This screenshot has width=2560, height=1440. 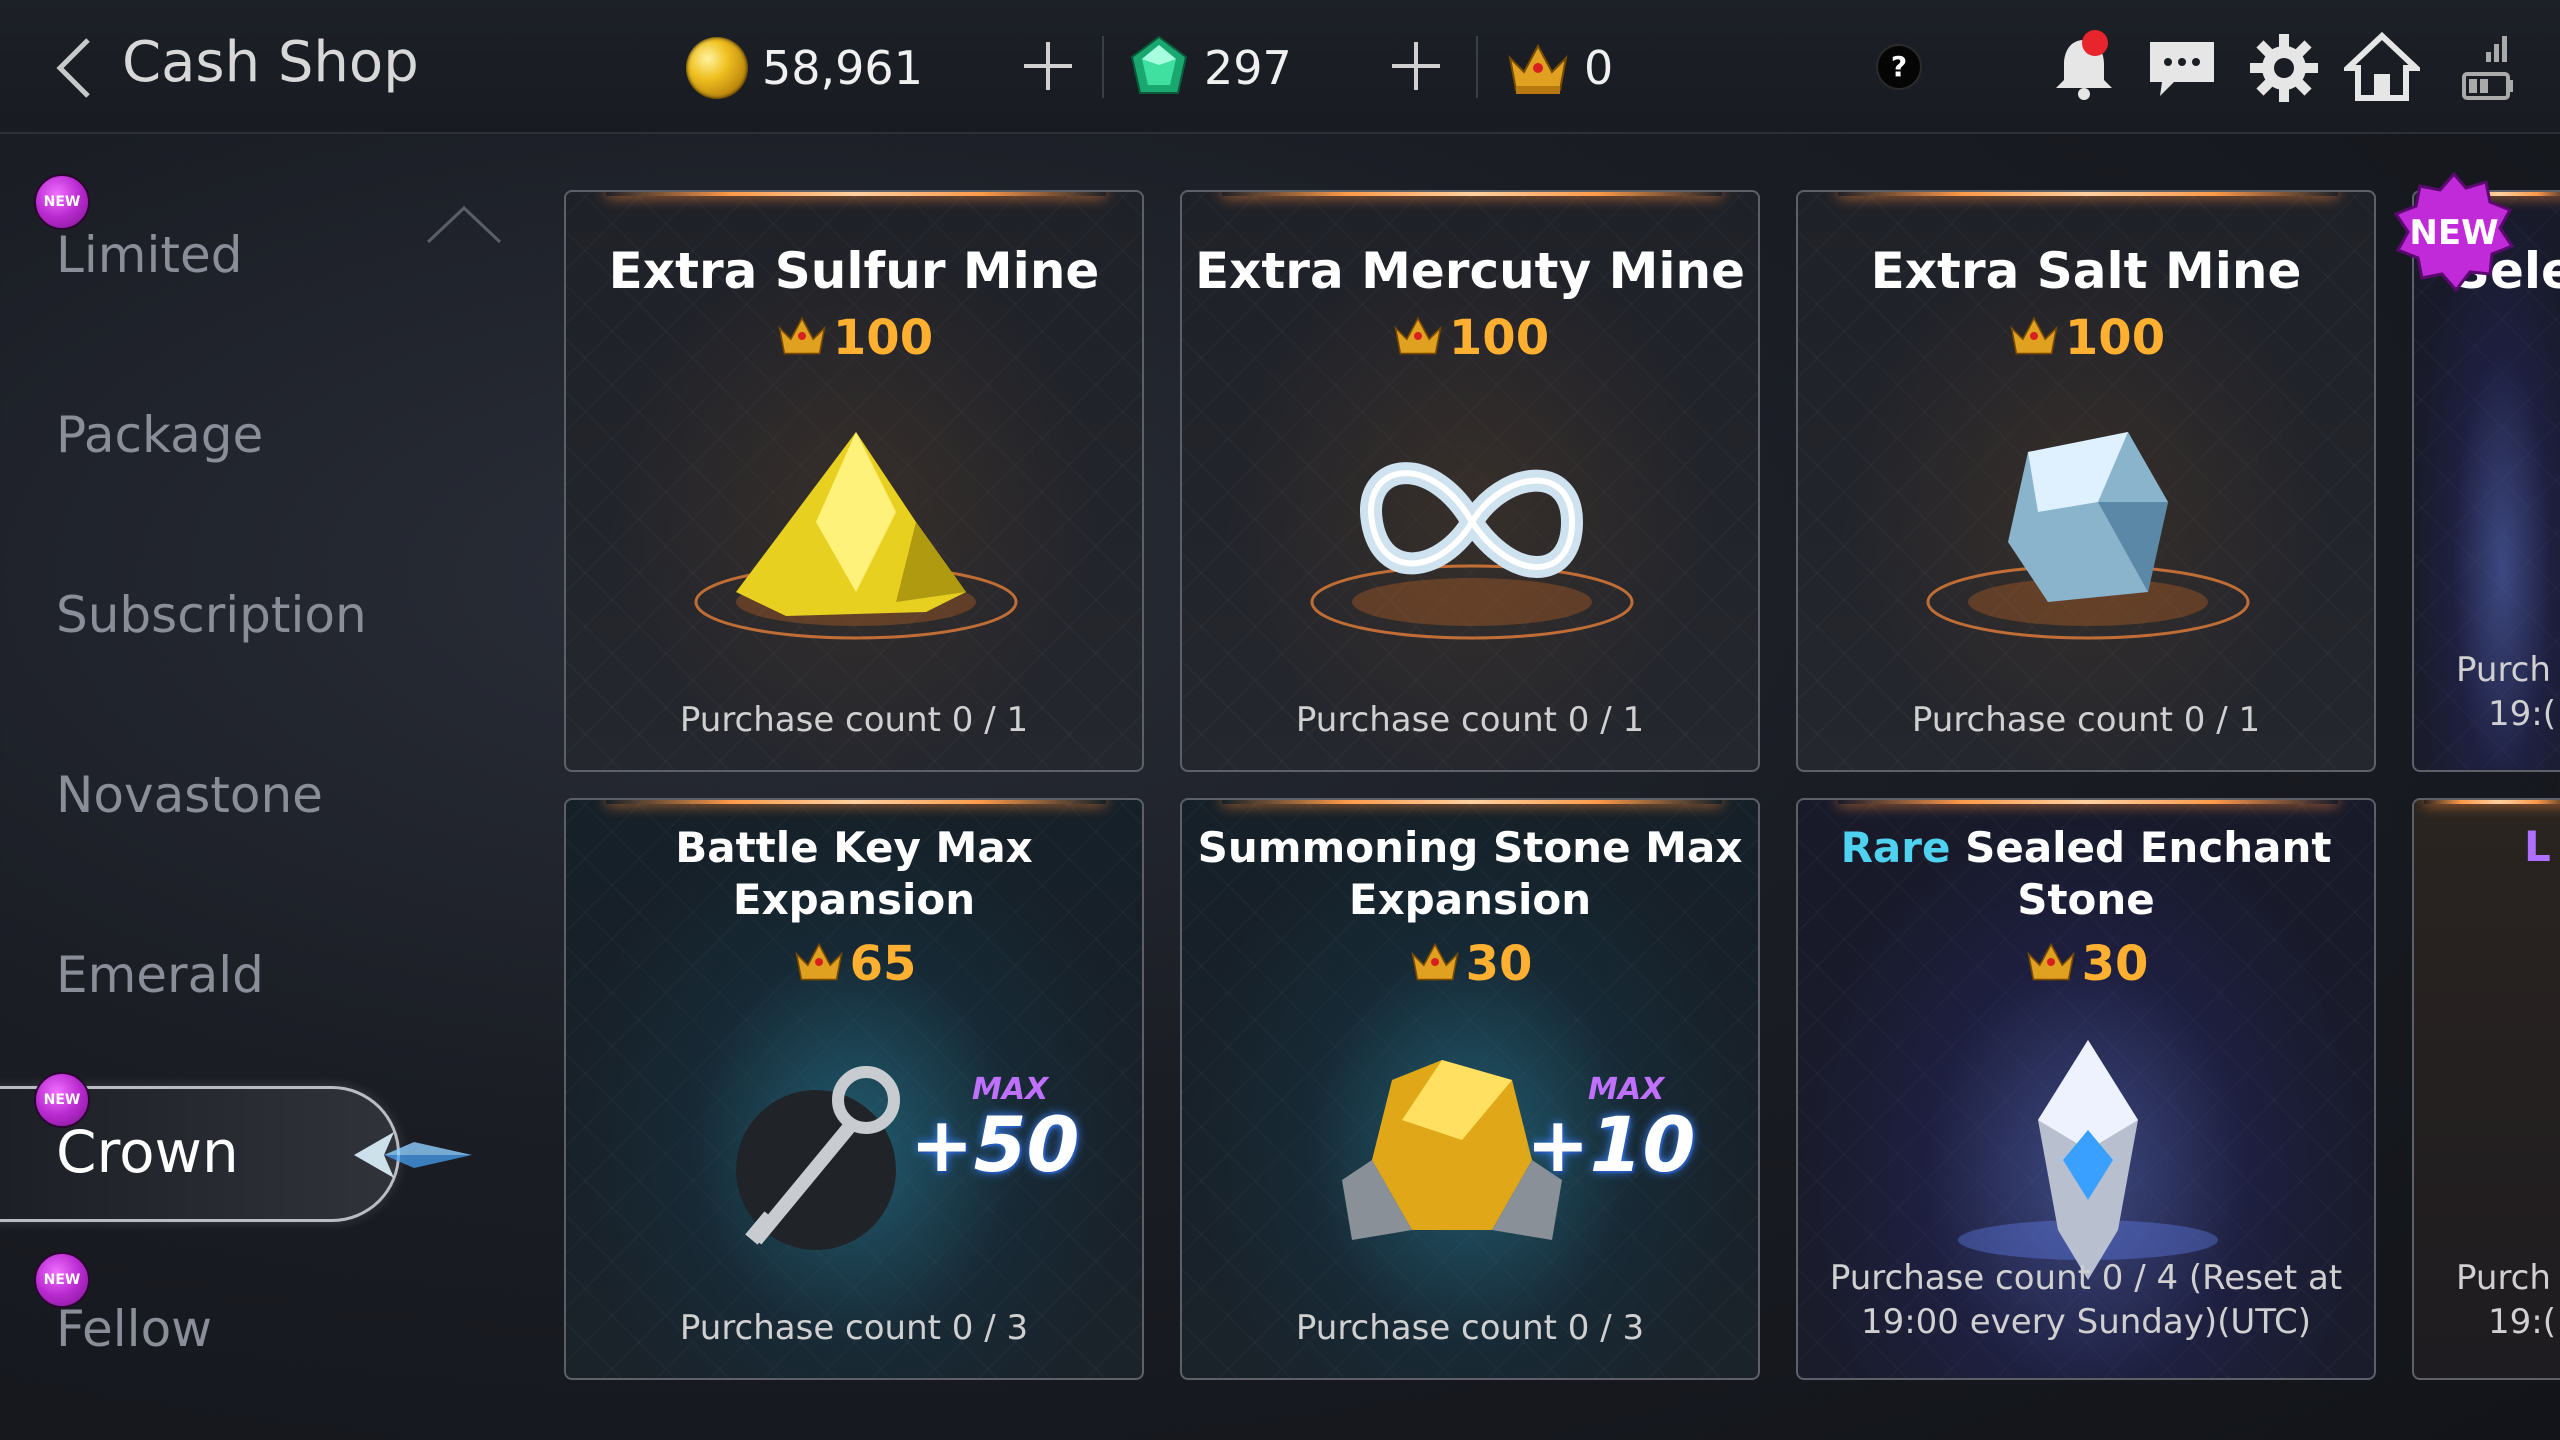 I want to click on card-title: Battle Key Max Expansion, so click(x=854, y=874).